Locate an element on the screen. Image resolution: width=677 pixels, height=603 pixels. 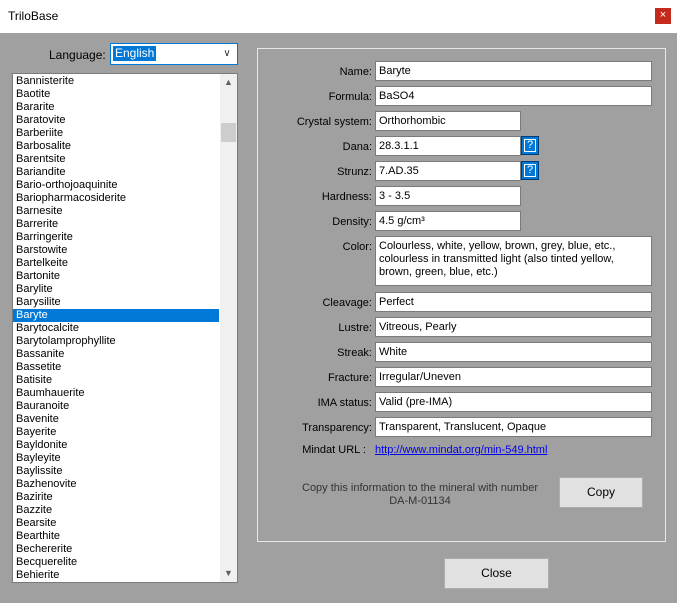
density-field: 4.5 g/cm³ is located at coordinates (448, 221).